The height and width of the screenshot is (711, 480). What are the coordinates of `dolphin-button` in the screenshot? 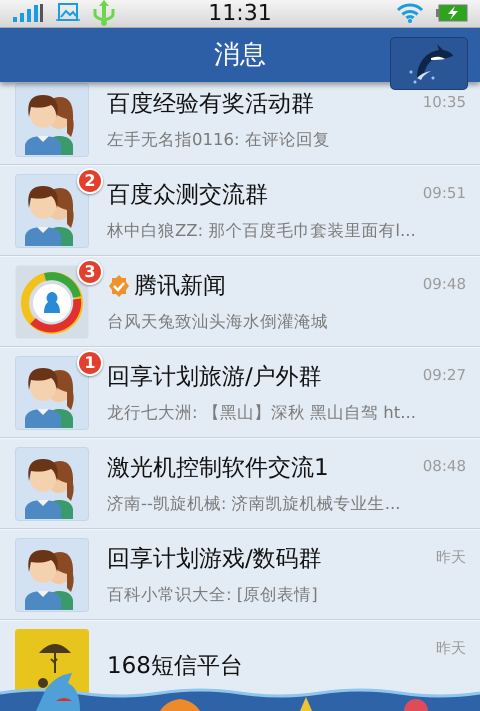 It's located at (429, 63).